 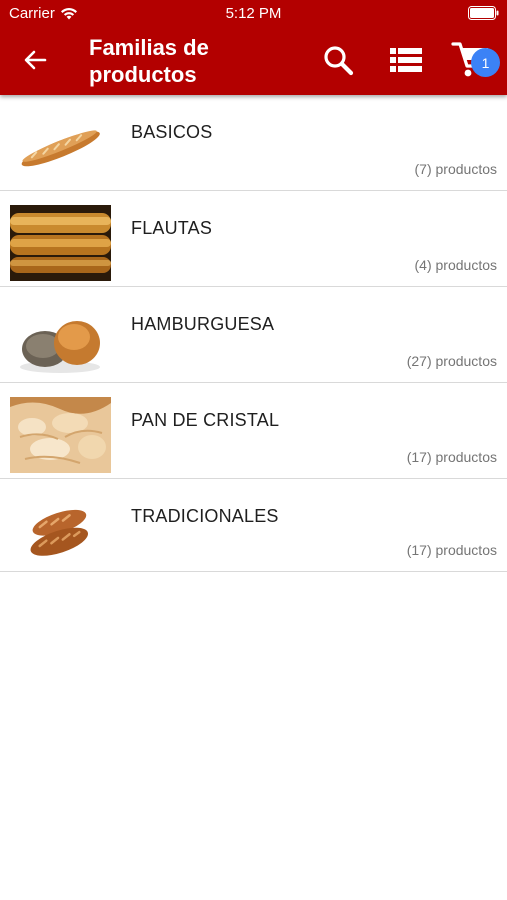 I want to click on battery-icon, so click(x=483, y=13).